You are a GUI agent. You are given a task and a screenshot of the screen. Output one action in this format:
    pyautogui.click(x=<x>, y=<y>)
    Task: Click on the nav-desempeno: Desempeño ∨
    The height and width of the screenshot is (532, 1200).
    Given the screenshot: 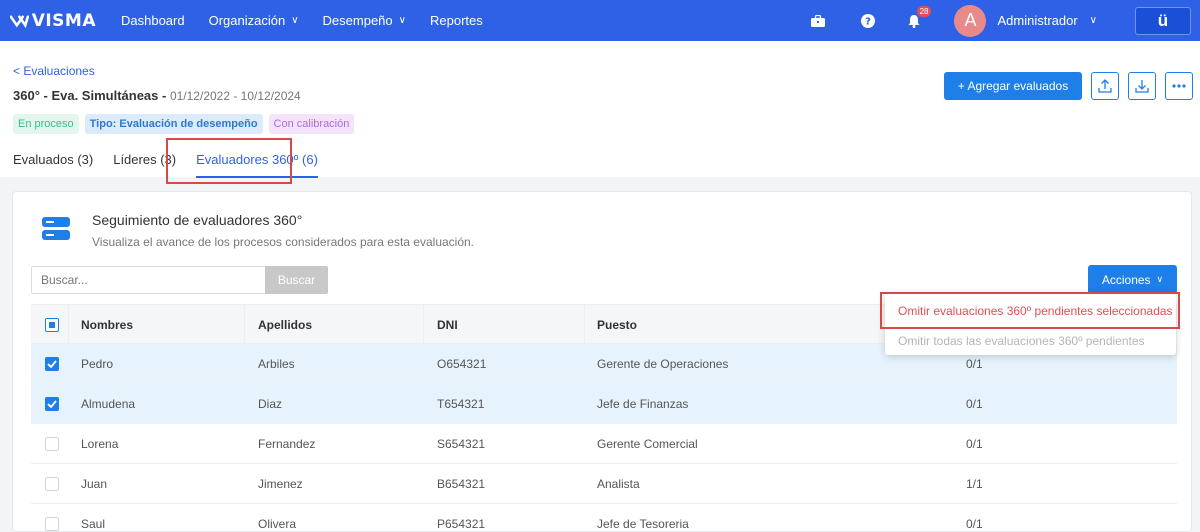 What is the action you would take?
    pyautogui.click(x=364, y=20)
    